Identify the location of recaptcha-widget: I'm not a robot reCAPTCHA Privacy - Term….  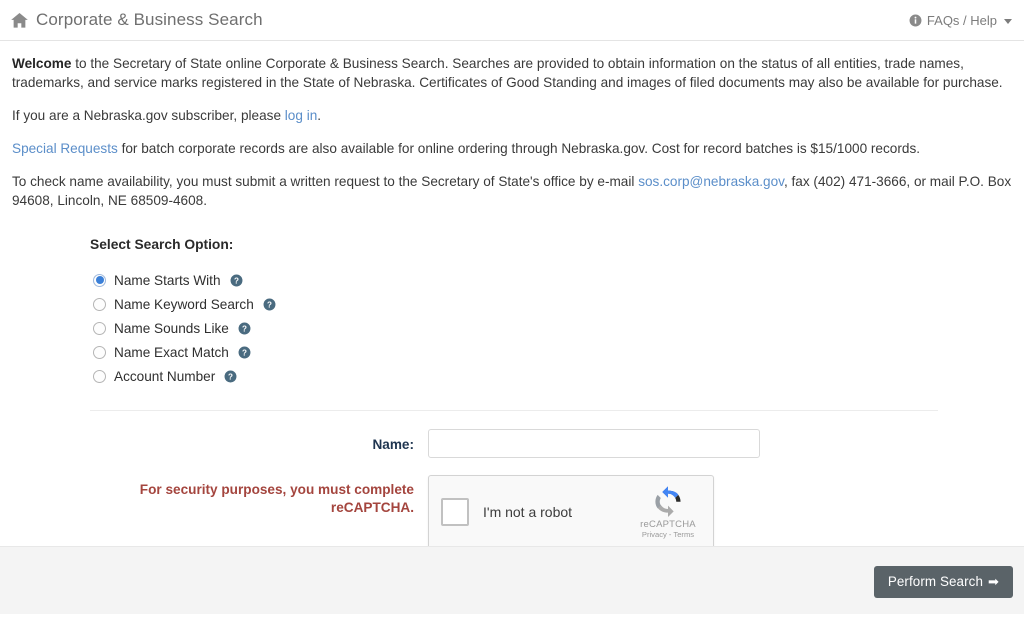
(571, 512).